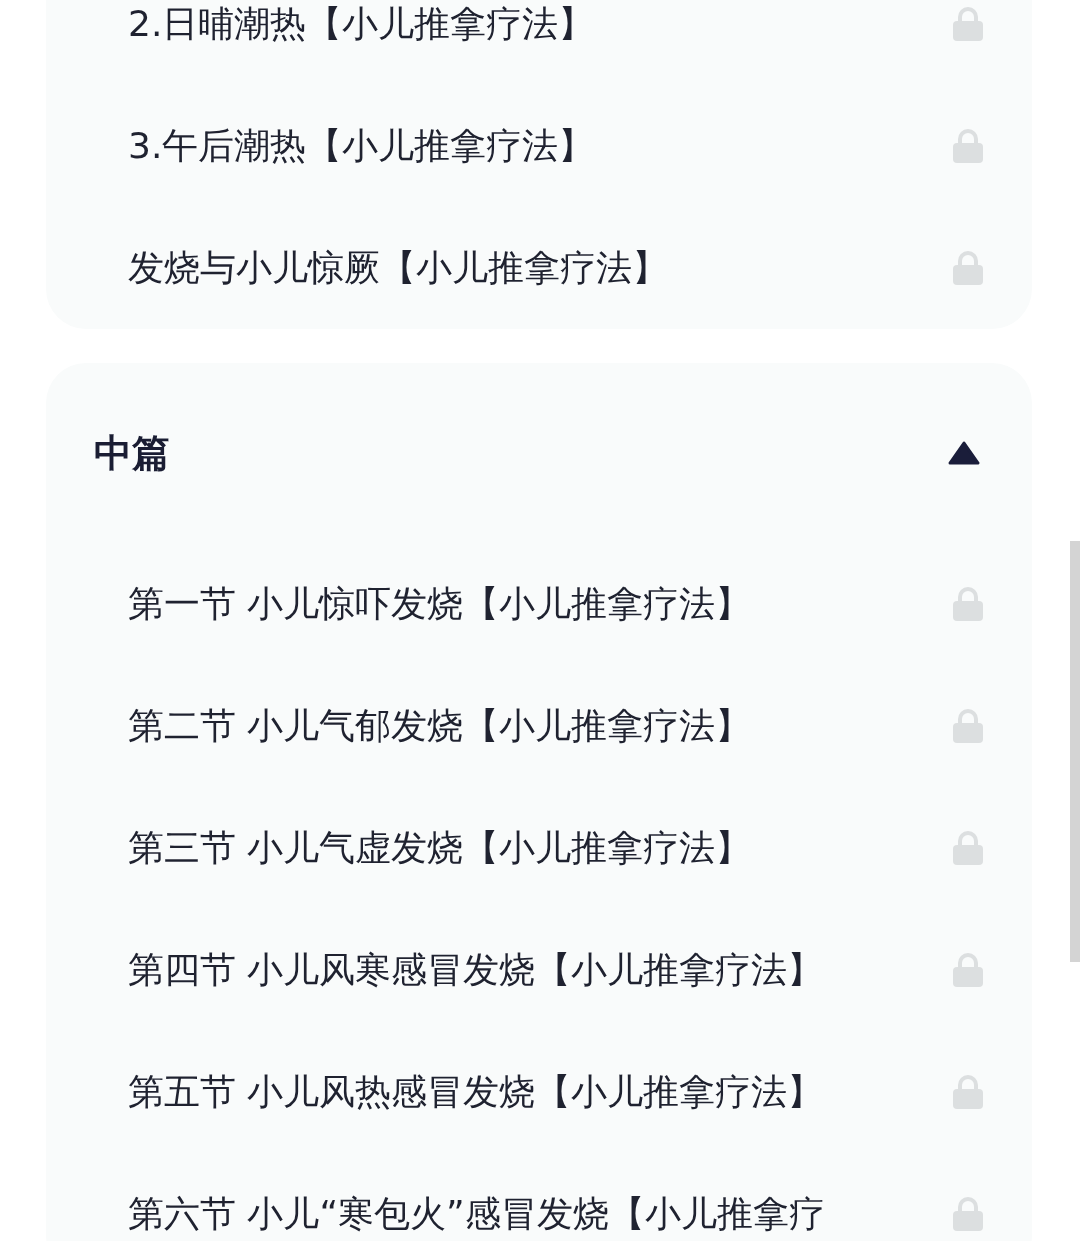  What do you see at coordinates (132, 453) in the screenshot?
I see `section-title: 中篇` at bounding box center [132, 453].